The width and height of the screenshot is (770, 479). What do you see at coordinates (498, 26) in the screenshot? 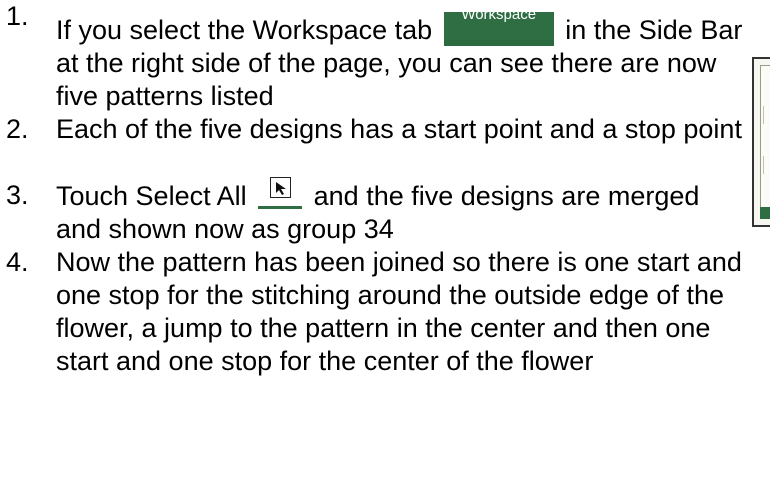
I see `workspace-tab-icon: Workspace` at bounding box center [498, 26].